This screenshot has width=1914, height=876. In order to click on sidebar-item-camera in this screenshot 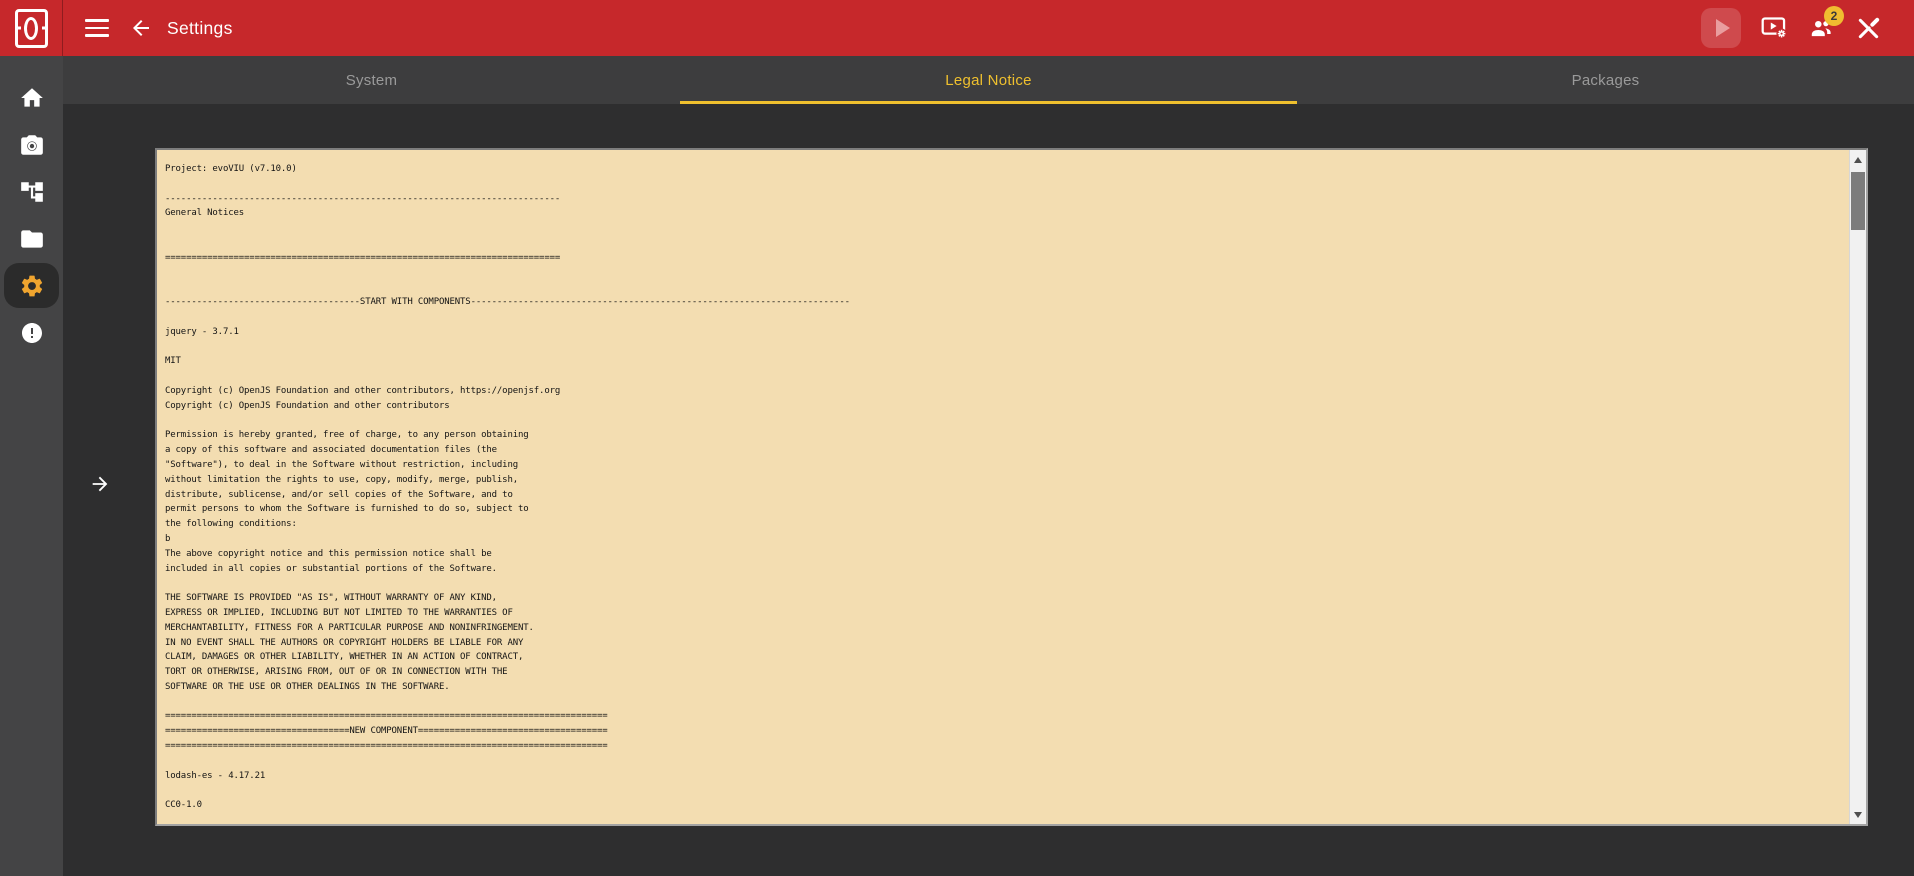, I will do `click(31, 144)`.